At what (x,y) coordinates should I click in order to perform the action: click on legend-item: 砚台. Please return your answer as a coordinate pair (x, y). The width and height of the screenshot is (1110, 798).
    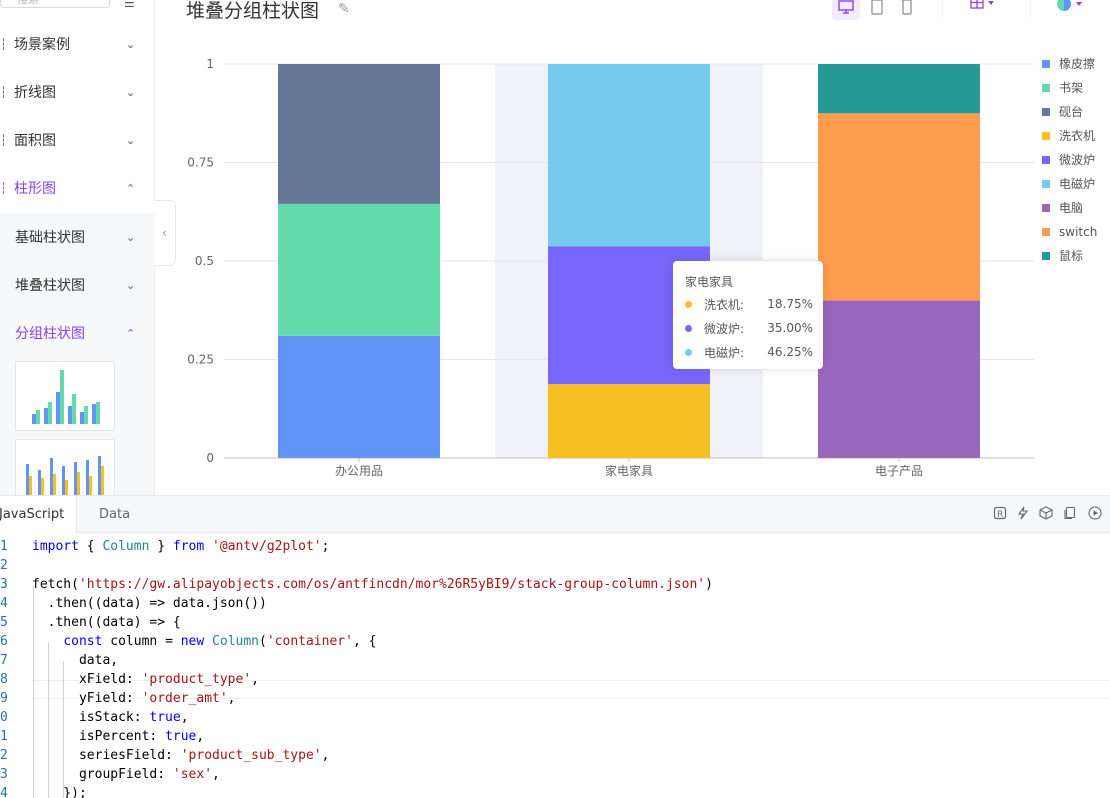
    Looking at the image, I should click on (1071, 111).